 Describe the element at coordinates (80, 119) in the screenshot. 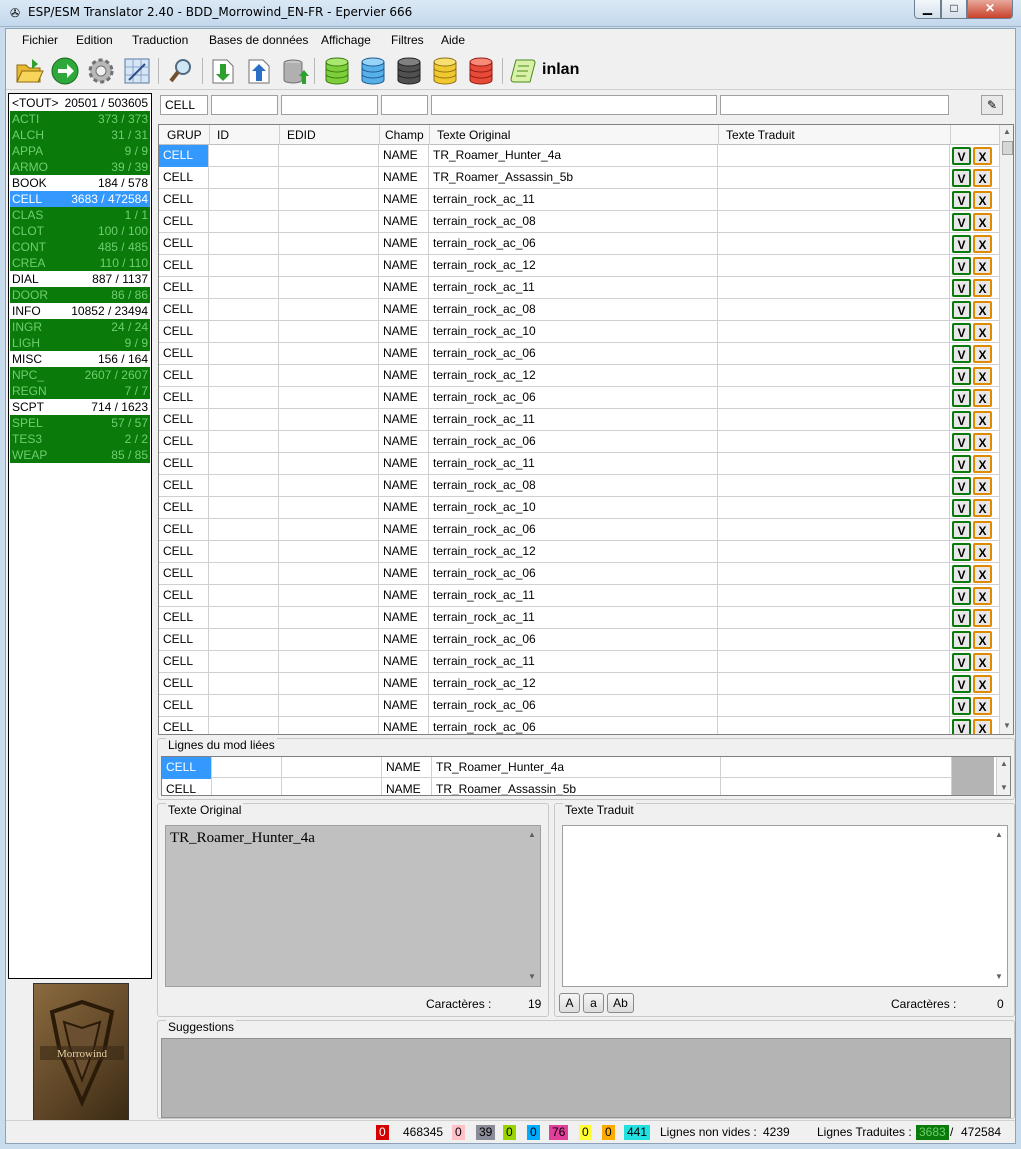

I see `type-list-item: ACTI 373 / 373` at that location.